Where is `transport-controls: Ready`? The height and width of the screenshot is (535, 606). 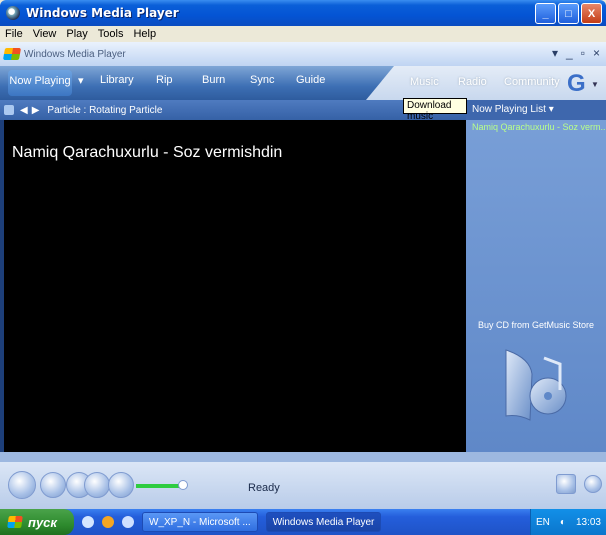
transport-controls: Ready is located at coordinates (303, 485).